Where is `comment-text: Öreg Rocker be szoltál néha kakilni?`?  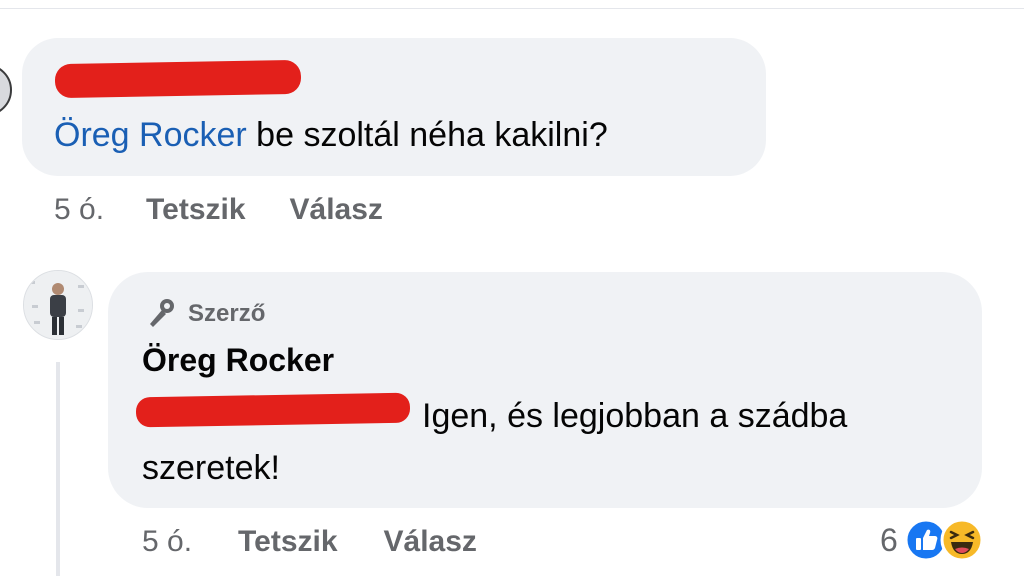 comment-text: Öreg Rocker be szoltál néha kakilni? is located at coordinates (331, 135).